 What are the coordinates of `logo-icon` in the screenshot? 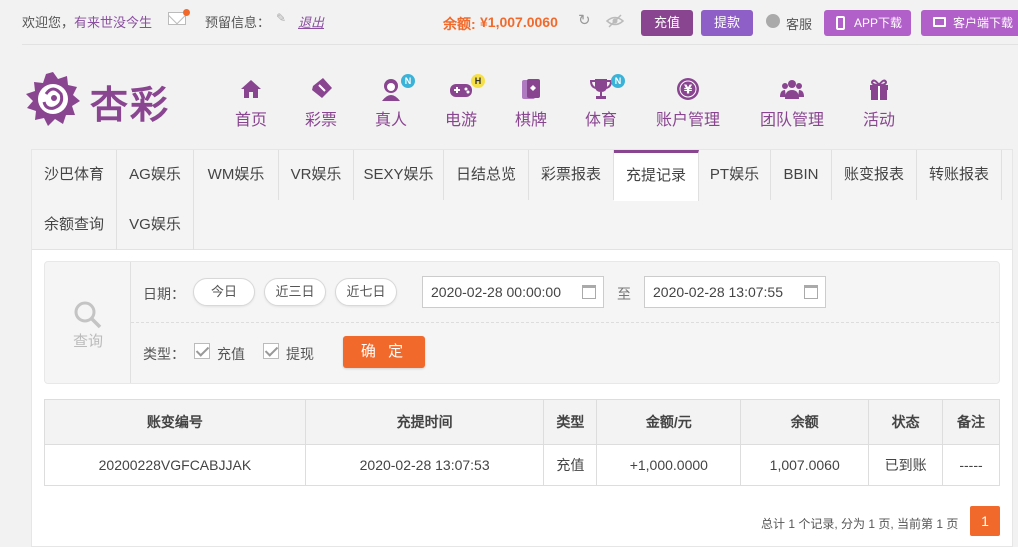 It's located at (53, 99).